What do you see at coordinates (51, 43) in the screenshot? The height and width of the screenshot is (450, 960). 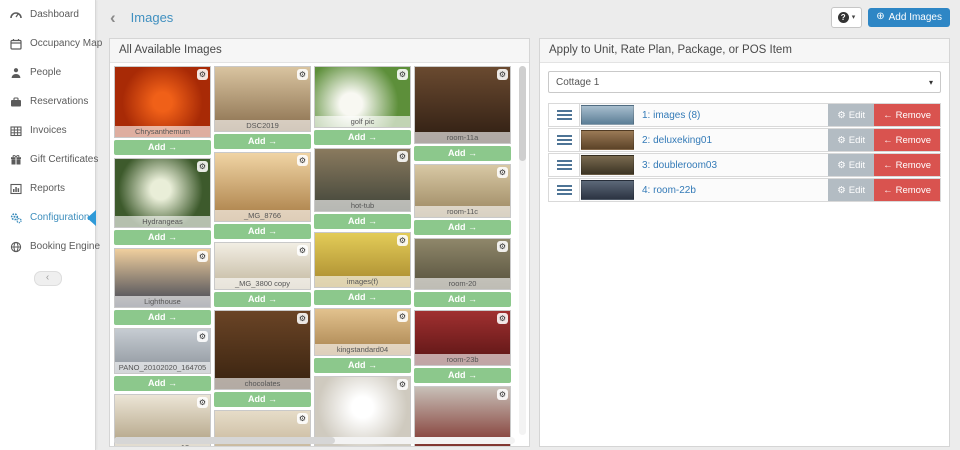 I see `sidebar-item-occupancy-map: Occupancy Map` at bounding box center [51, 43].